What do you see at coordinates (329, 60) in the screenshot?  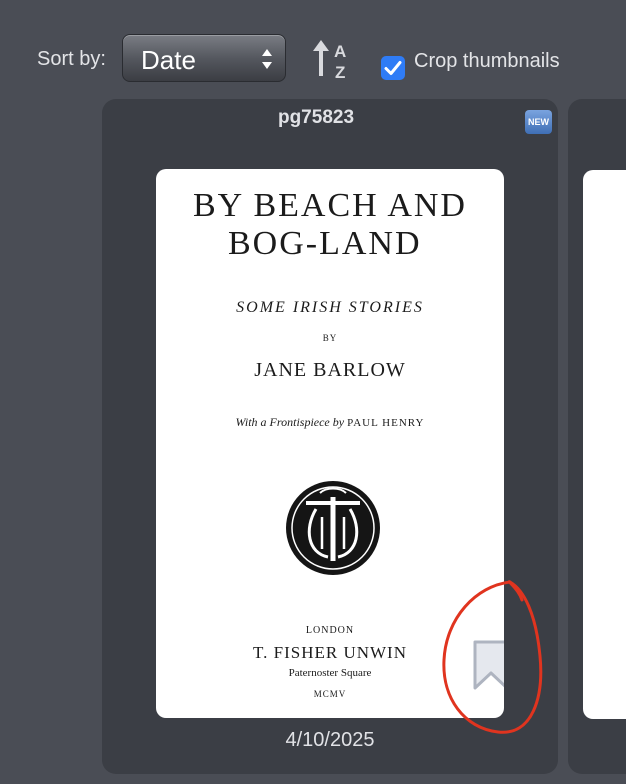 I see `sort-ascending-az-icon: A Z` at bounding box center [329, 60].